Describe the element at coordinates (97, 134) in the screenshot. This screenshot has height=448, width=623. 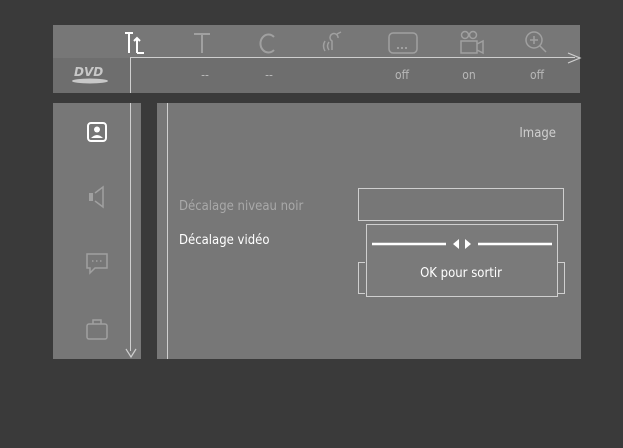
I see `picture-icon` at that location.